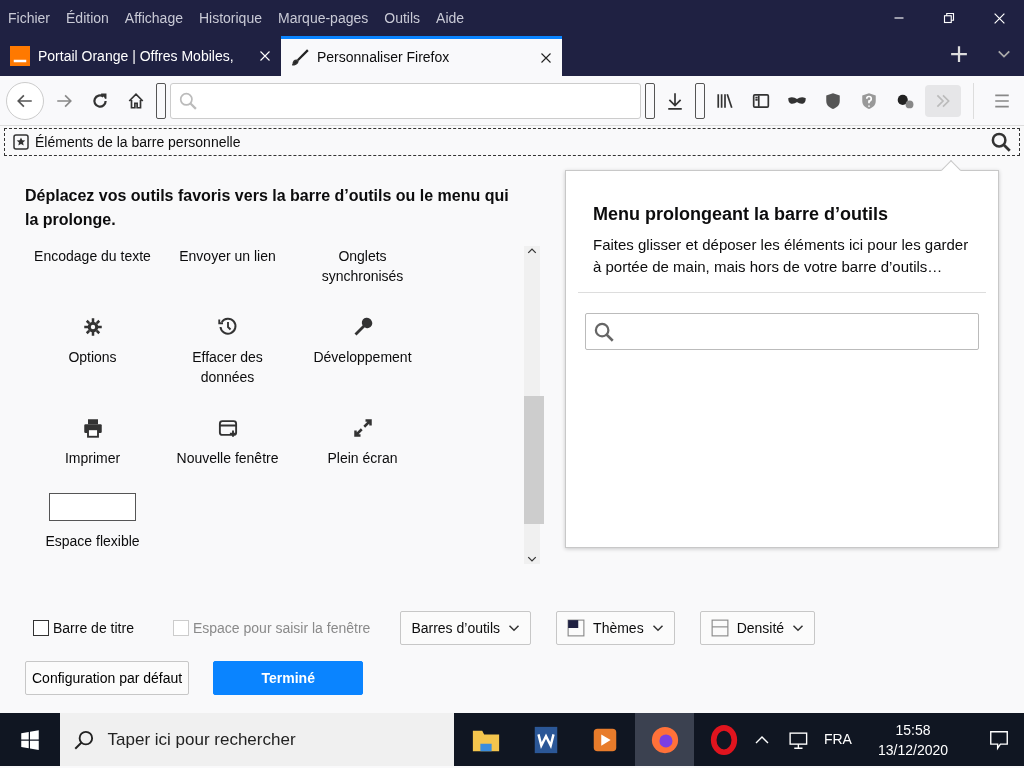 The width and height of the screenshot is (1024, 768). I want to click on palette-item-label: Nouvelle fenêtre, so click(227, 458).